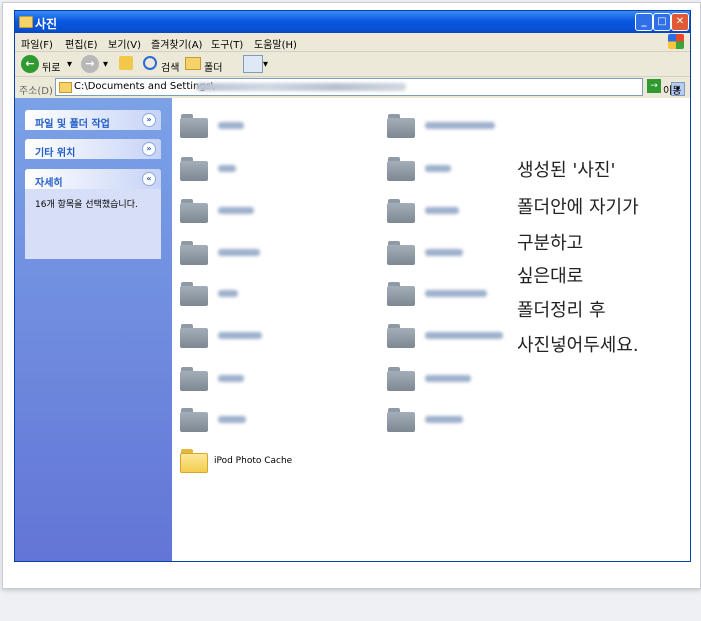  I want to click on address-value: C:\Documents and Settings\, so click(144, 86).